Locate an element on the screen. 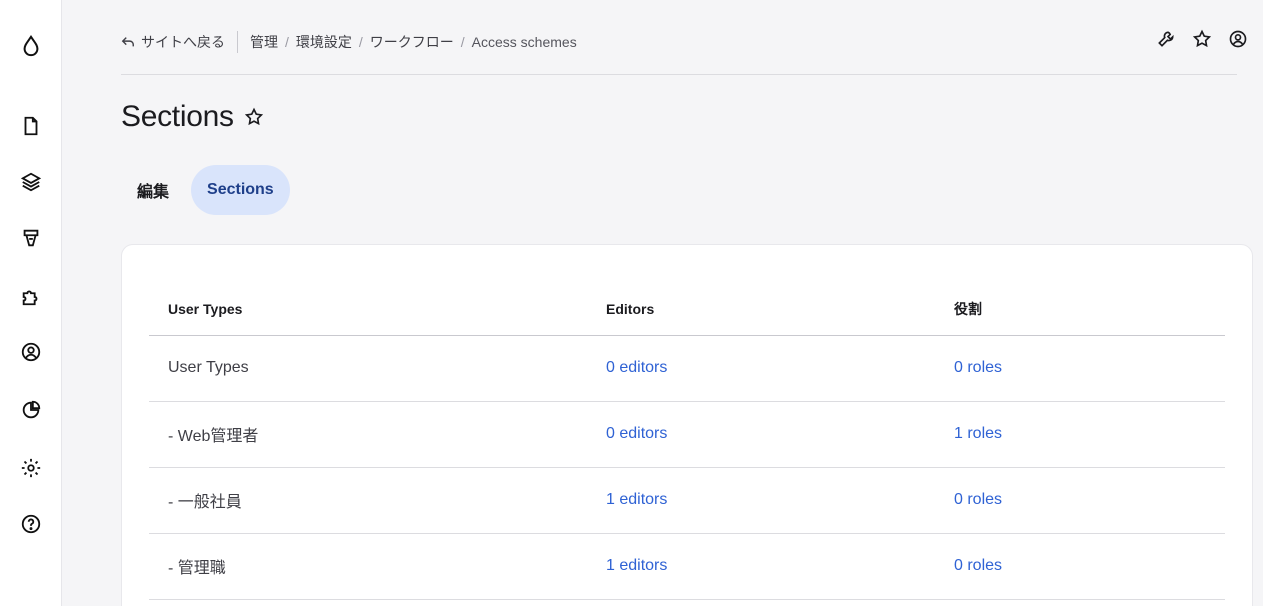  table-row: - Web管理者 0 editors 1 roles is located at coordinates (687, 434).